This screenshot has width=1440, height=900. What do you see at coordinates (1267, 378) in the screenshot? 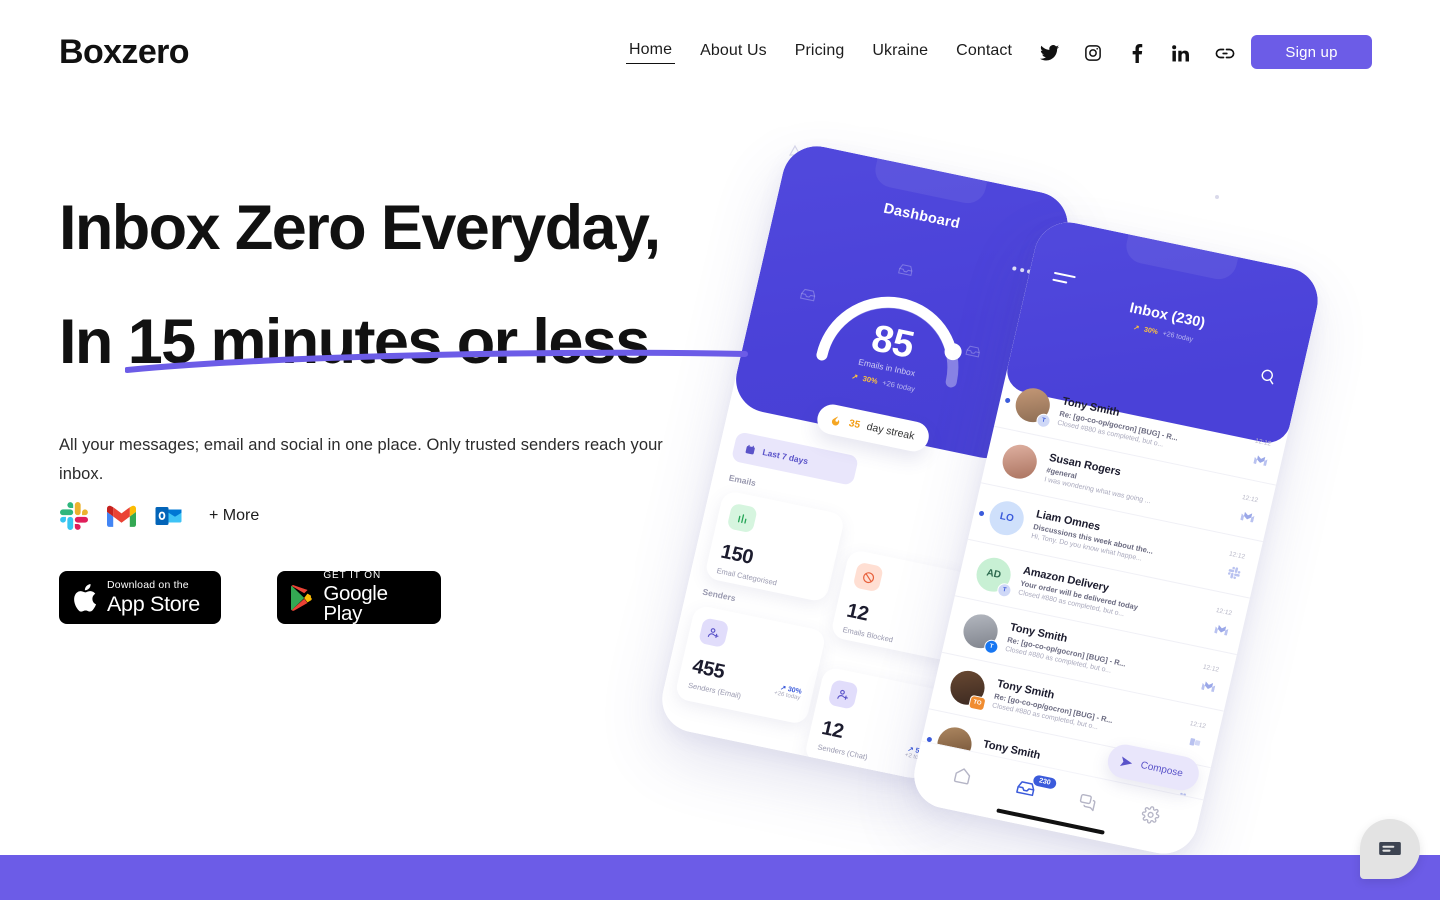
I see `search-icon` at bounding box center [1267, 378].